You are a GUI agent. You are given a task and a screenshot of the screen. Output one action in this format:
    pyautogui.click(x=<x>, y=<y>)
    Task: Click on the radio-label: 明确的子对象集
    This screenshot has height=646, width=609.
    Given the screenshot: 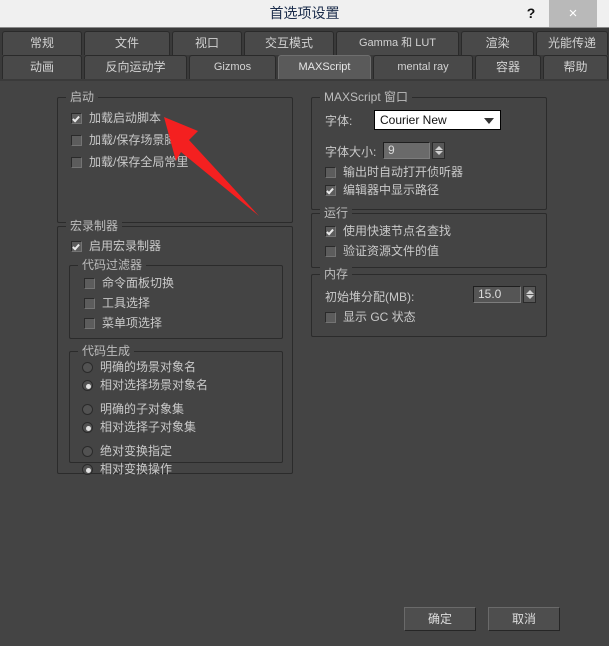 What is the action you would take?
    pyautogui.click(x=142, y=409)
    